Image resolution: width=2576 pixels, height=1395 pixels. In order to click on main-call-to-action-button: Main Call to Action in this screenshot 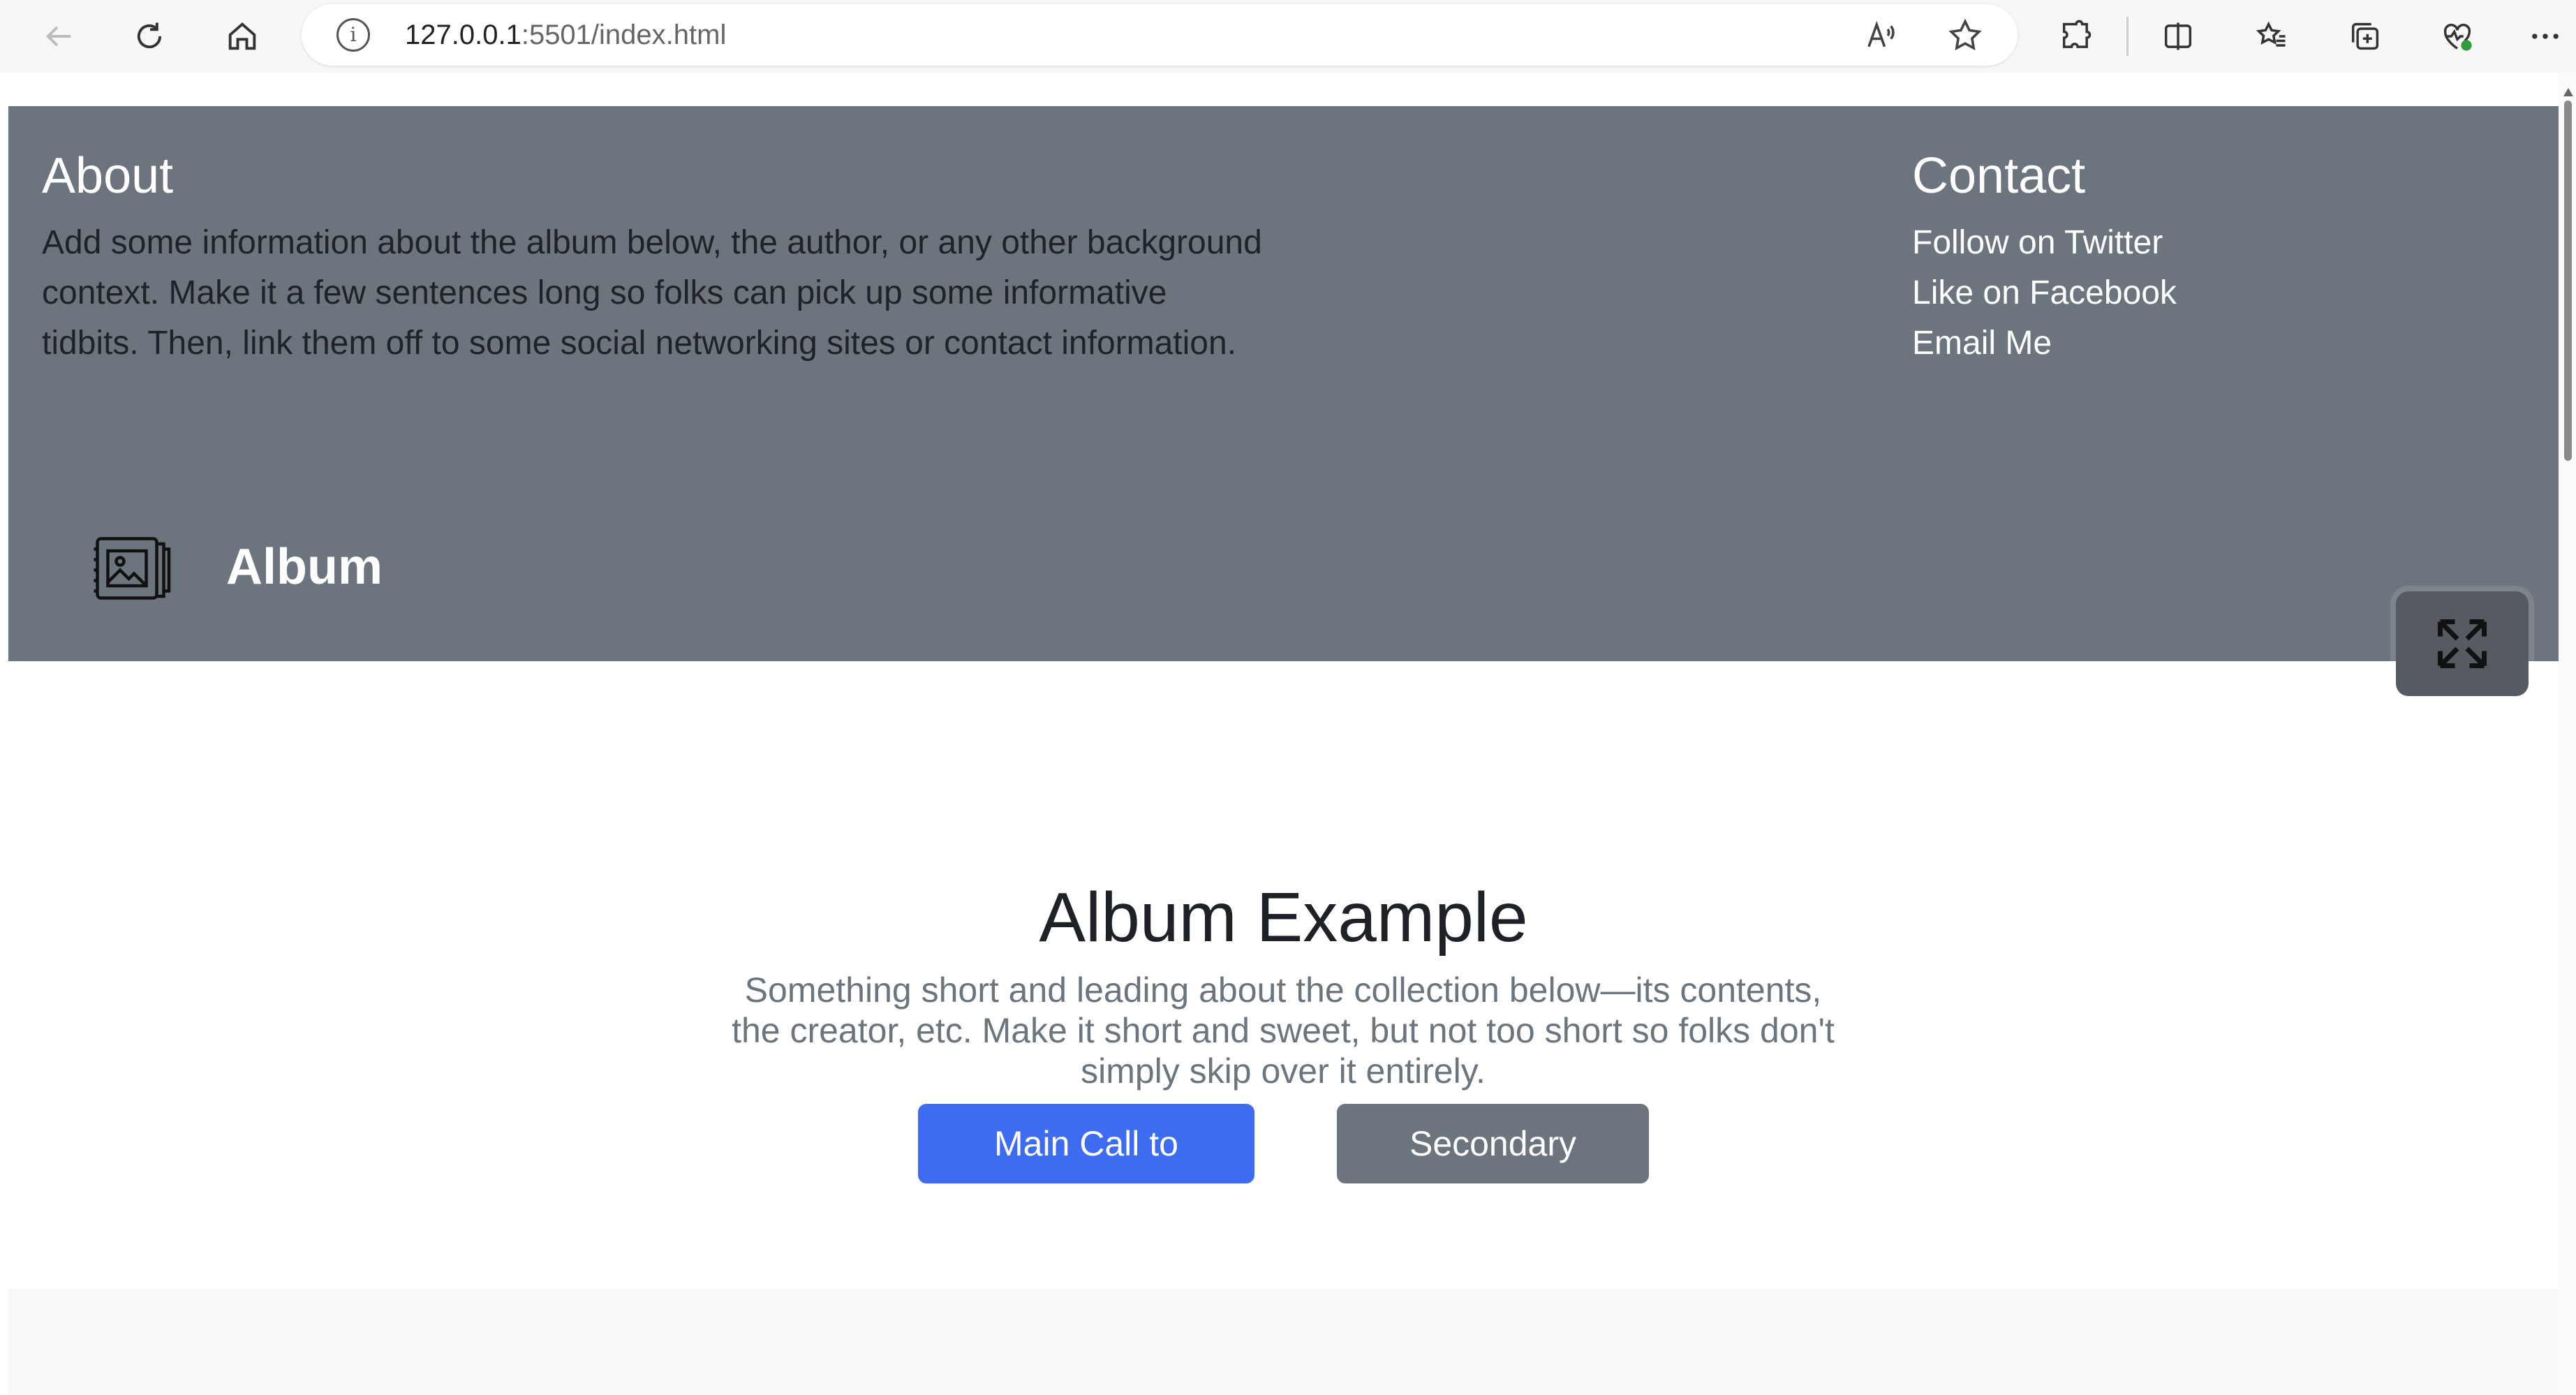, I will do `click(1086, 1173)`.